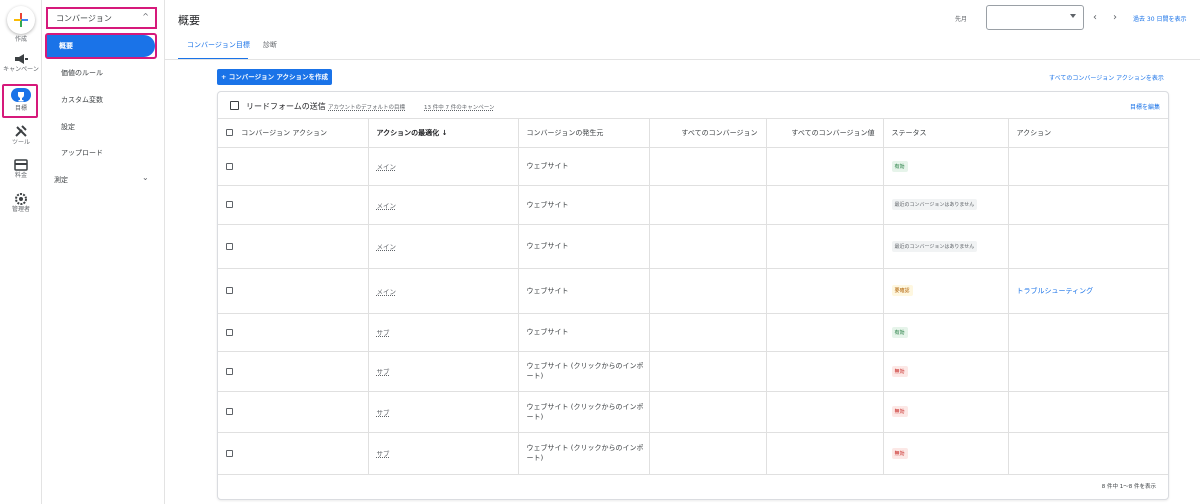  I want to click on select-all-checkbox, so click(229, 133).